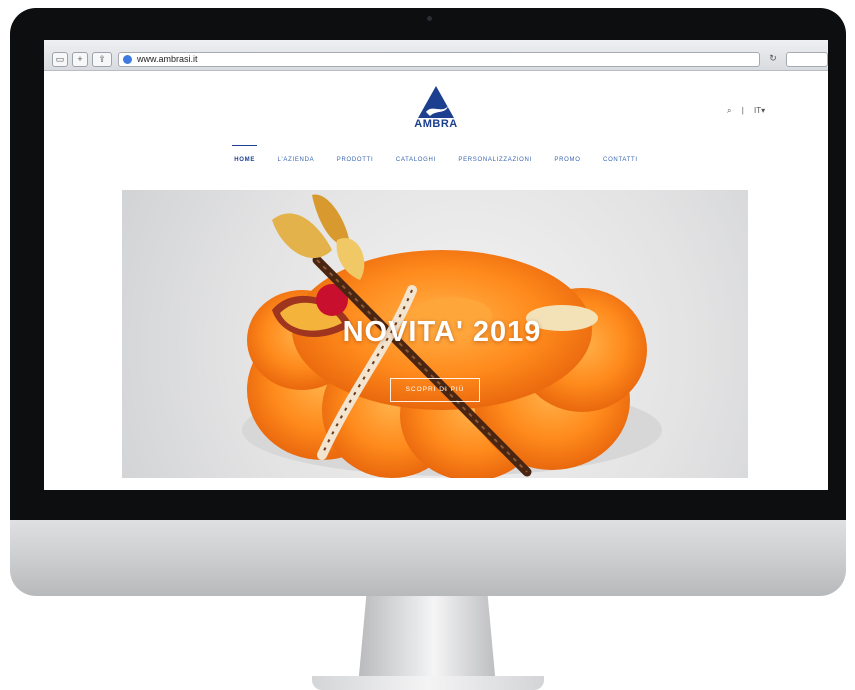 This screenshot has height=690, width=855. What do you see at coordinates (439, 59) in the screenshot?
I see `address-bar: www.ambrasi.it` at bounding box center [439, 59].